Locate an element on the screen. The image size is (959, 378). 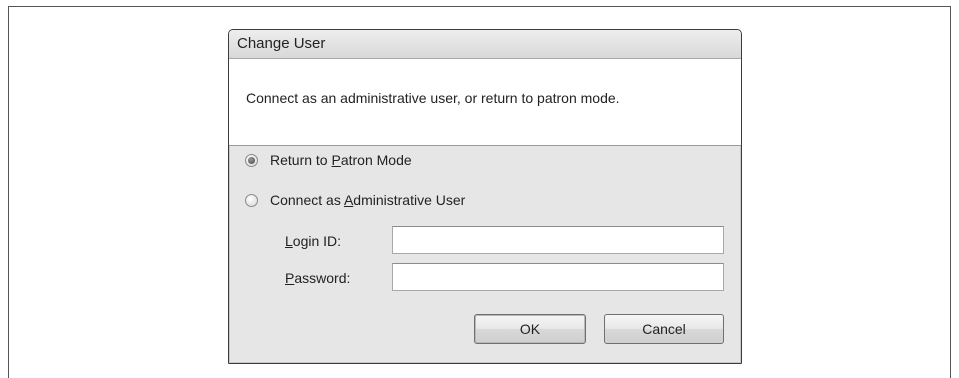
cancel-button: Cancel is located at coordinates (664, 329).